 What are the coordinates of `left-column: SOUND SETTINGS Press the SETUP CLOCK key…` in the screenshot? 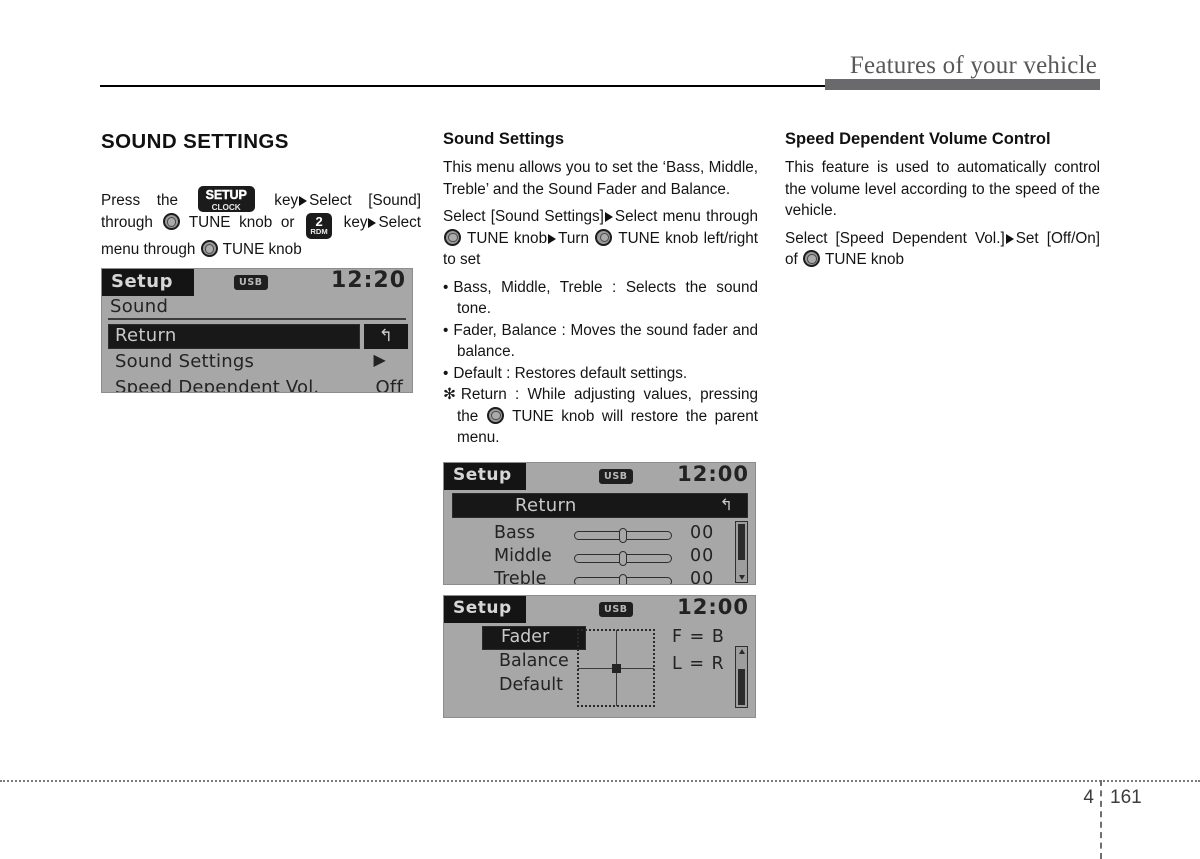 It's located at (261, 261).